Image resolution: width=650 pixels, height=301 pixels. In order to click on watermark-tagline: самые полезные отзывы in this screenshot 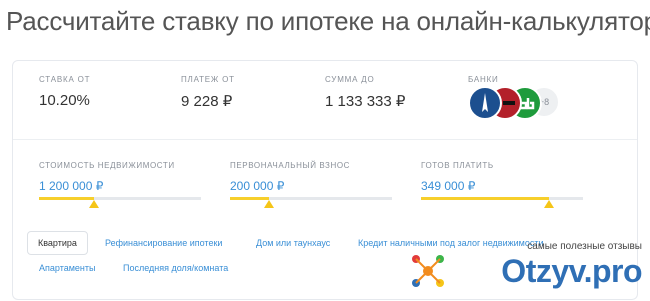, I will do `click(584, 246)`.